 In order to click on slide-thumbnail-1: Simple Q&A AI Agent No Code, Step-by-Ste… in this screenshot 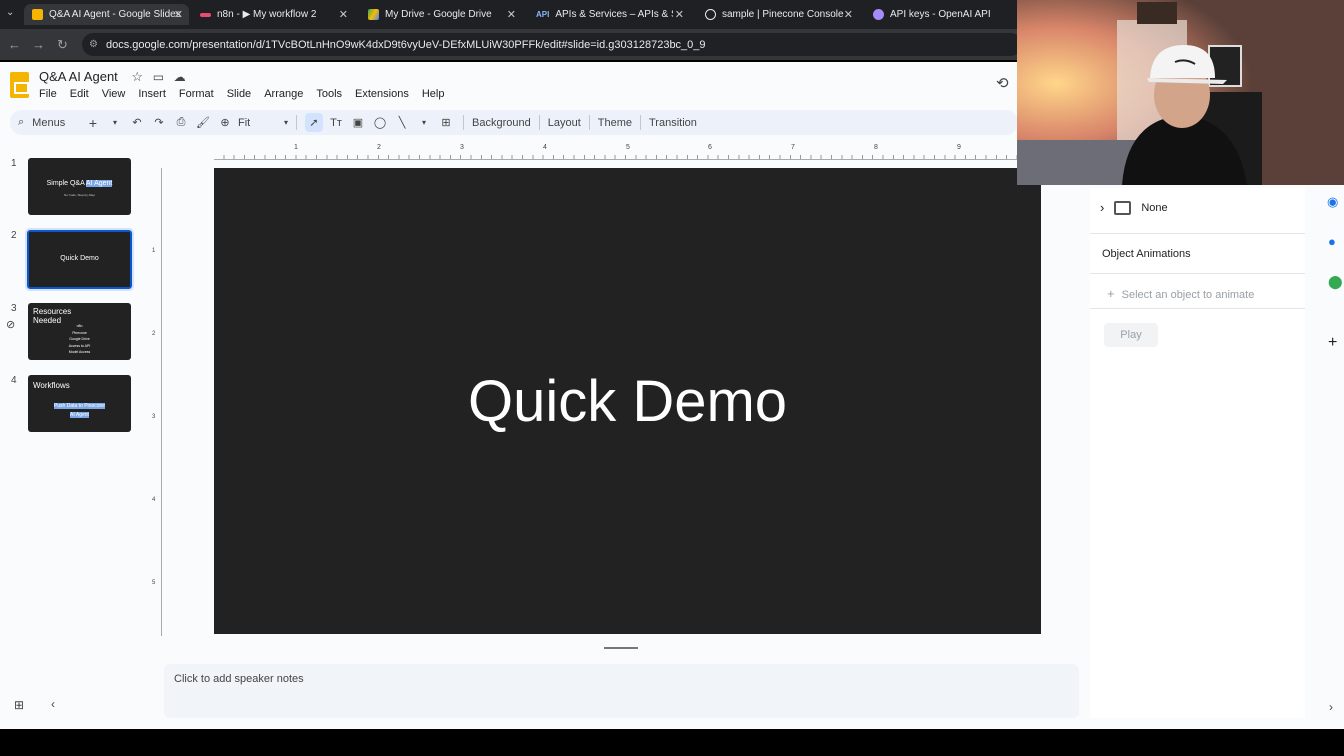, I will do `click(79, 186)`.